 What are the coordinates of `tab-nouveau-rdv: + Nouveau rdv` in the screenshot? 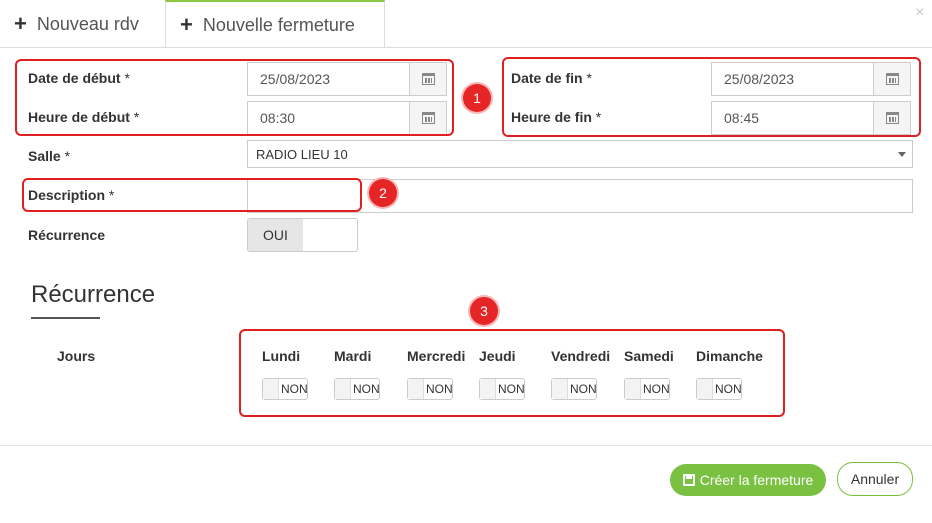 It's located at (89, 24).